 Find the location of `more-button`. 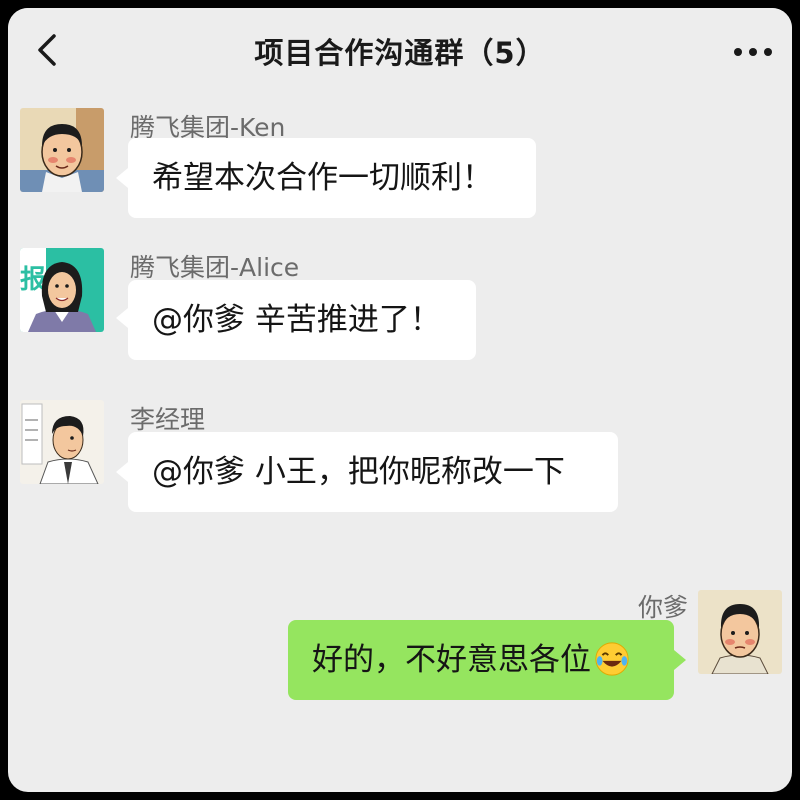

more-button is located at coordinates (754, 50).